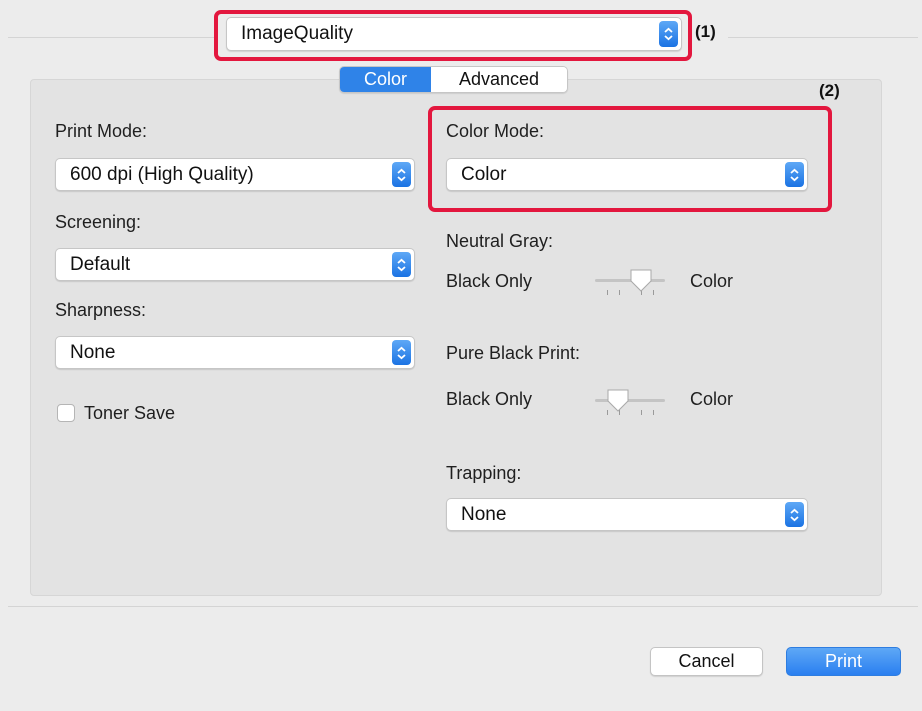 The image size is (922, 711). What do you see at coordinates (100, 264) in the screenshot?
I see `screening-value: Default` at bounding box center [100, 264].